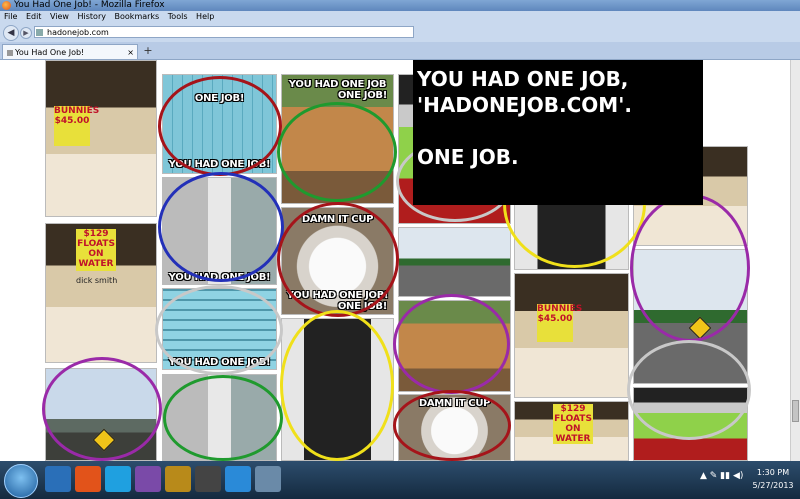  What do you see at coordinates (88, 479) in the screenshot?
I see `firefox-taskbar-icon` at bounding box center [88, 479].